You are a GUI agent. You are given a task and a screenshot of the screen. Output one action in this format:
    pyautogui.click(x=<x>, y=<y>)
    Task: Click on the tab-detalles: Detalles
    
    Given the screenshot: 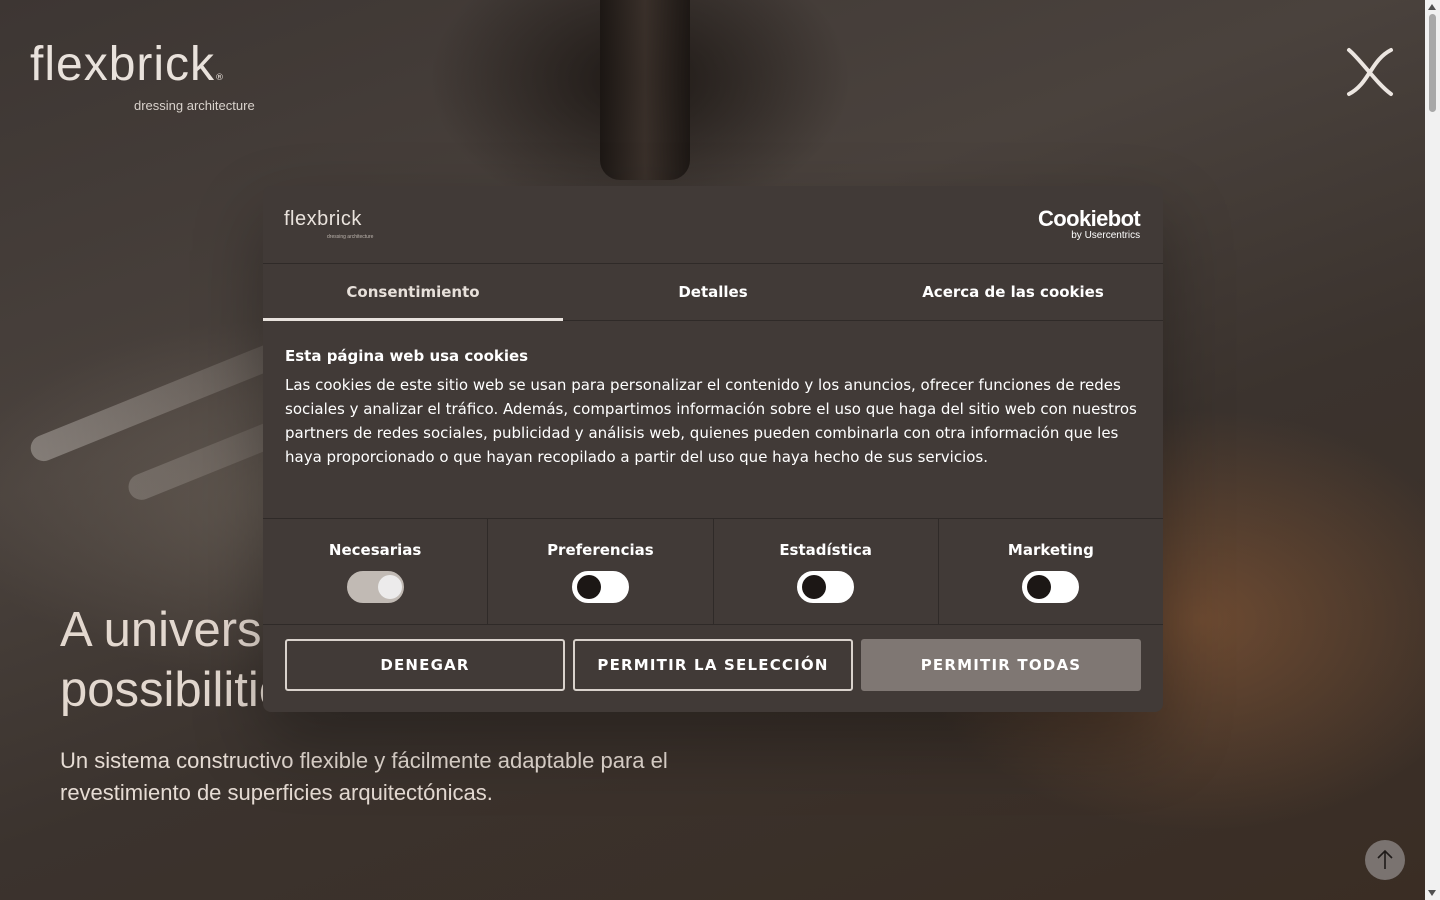 What is the action you would take?
    pyautogui.click(x=713, y=292)
    